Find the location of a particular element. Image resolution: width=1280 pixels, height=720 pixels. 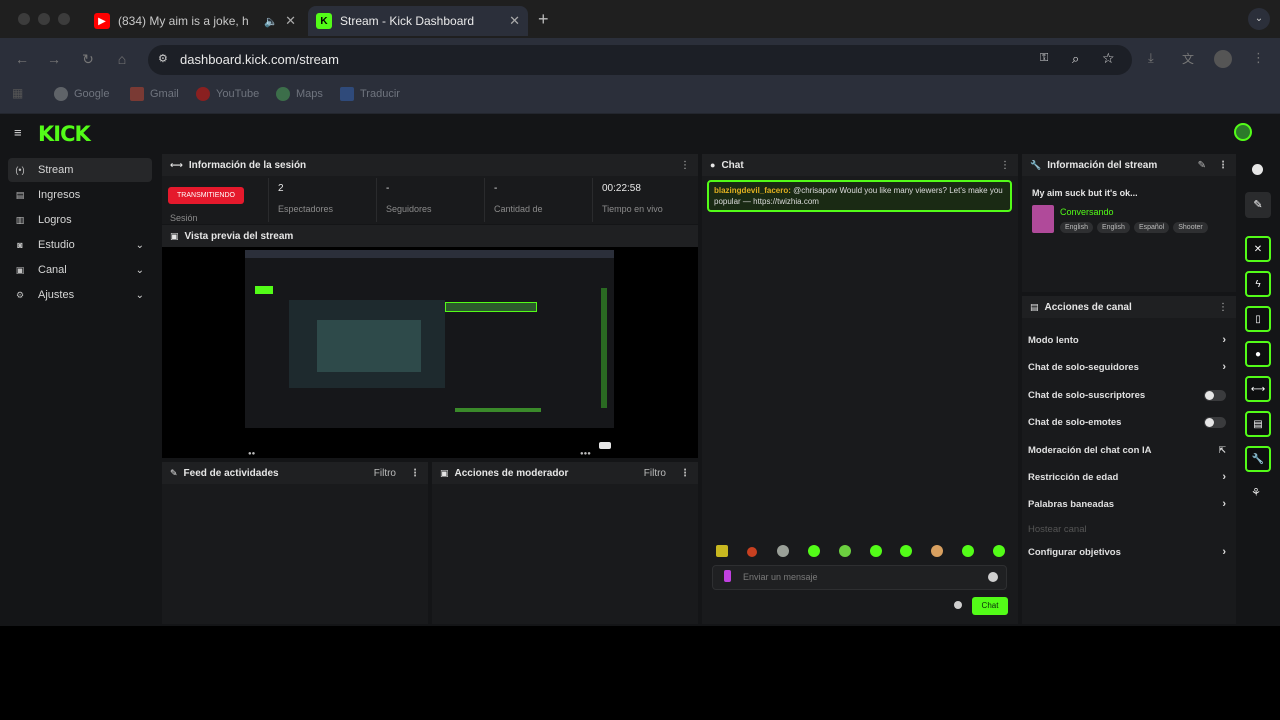

wrench-icon: 🔧 is located at coordinates (1258, 459).